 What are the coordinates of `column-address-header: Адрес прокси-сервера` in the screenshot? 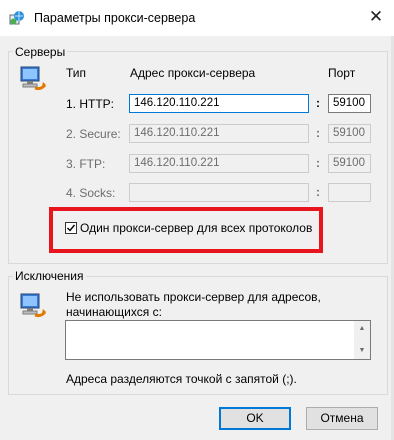 It's located at (193, 73).